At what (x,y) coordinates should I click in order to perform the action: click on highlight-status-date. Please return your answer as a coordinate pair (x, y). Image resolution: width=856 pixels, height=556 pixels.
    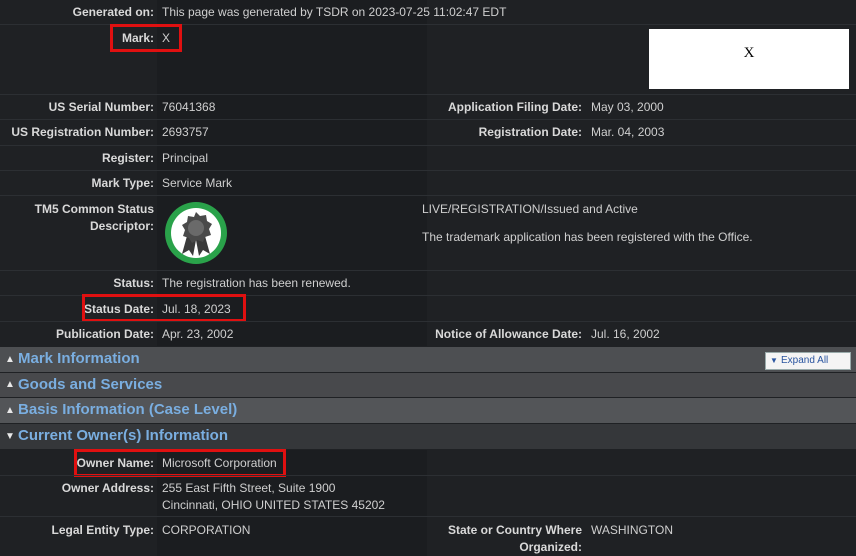
    Looking at the image, I should click on (164, 308).